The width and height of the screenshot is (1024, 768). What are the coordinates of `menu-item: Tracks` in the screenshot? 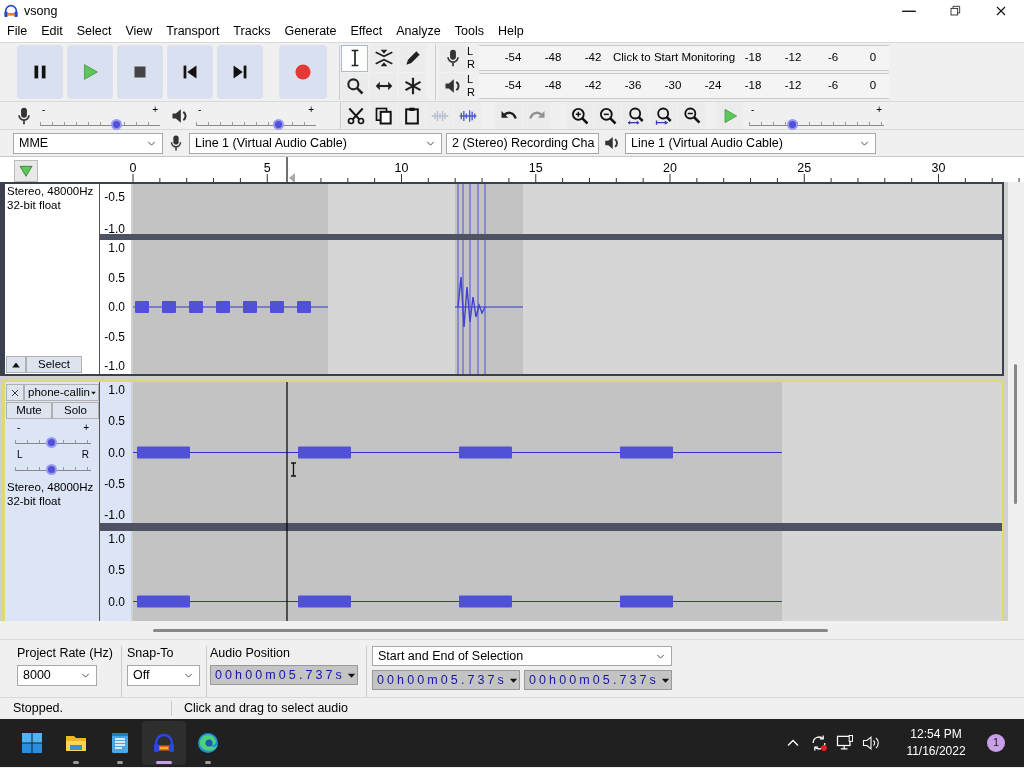 It's located at (252, 32).